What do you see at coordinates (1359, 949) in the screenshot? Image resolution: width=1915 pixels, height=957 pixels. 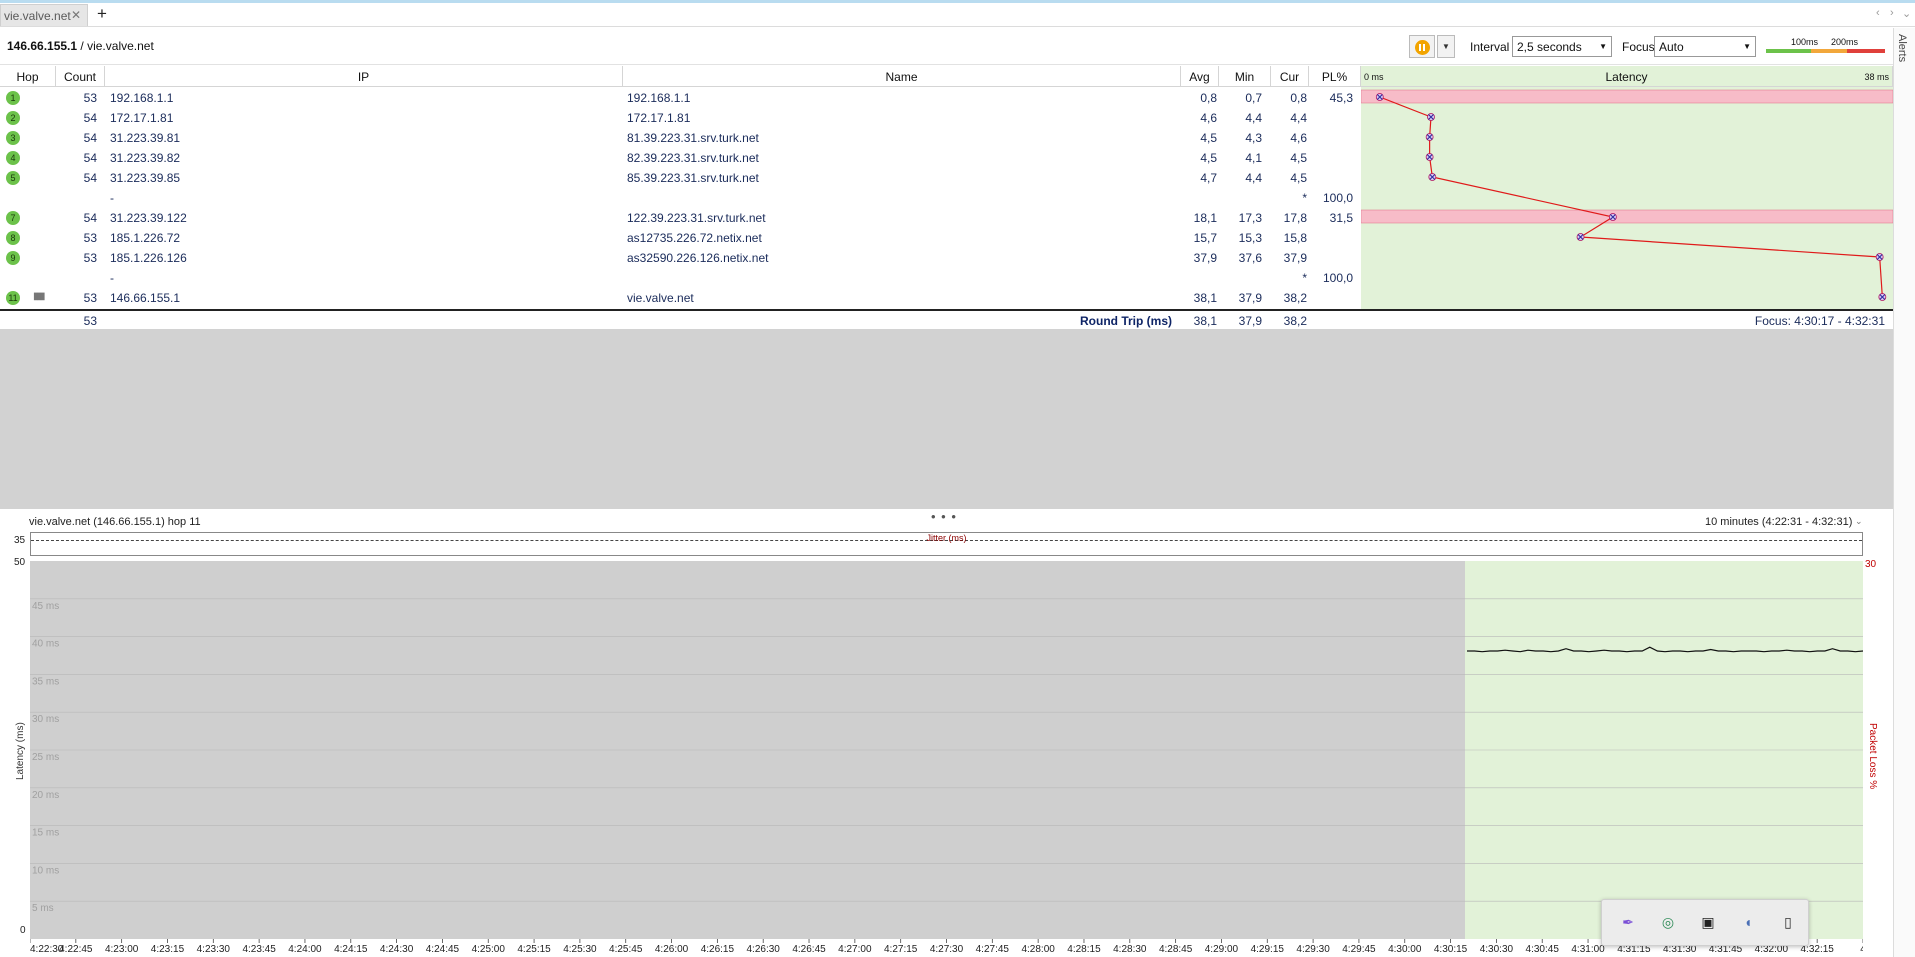 I see `x-tick-label: 4:29:45` at bounding box center [1359, 949].